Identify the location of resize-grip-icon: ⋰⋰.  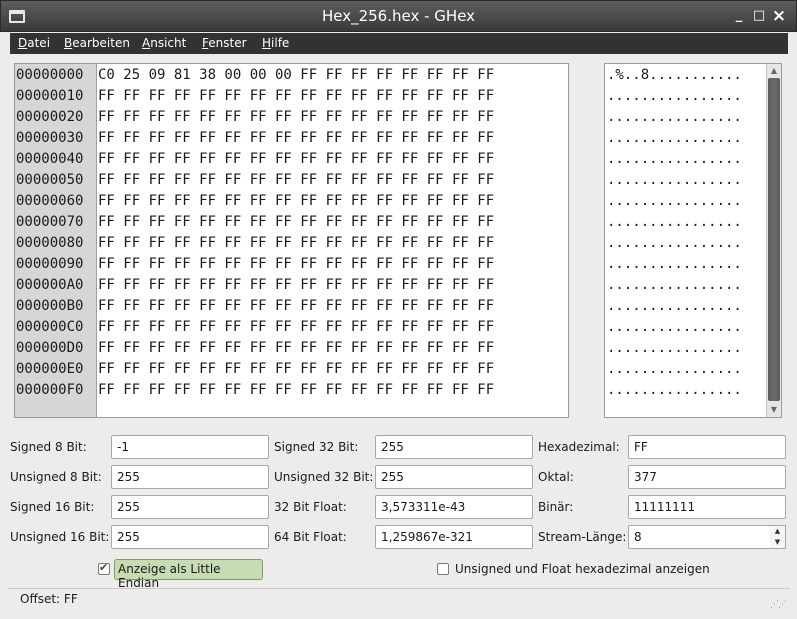
(778, 605).